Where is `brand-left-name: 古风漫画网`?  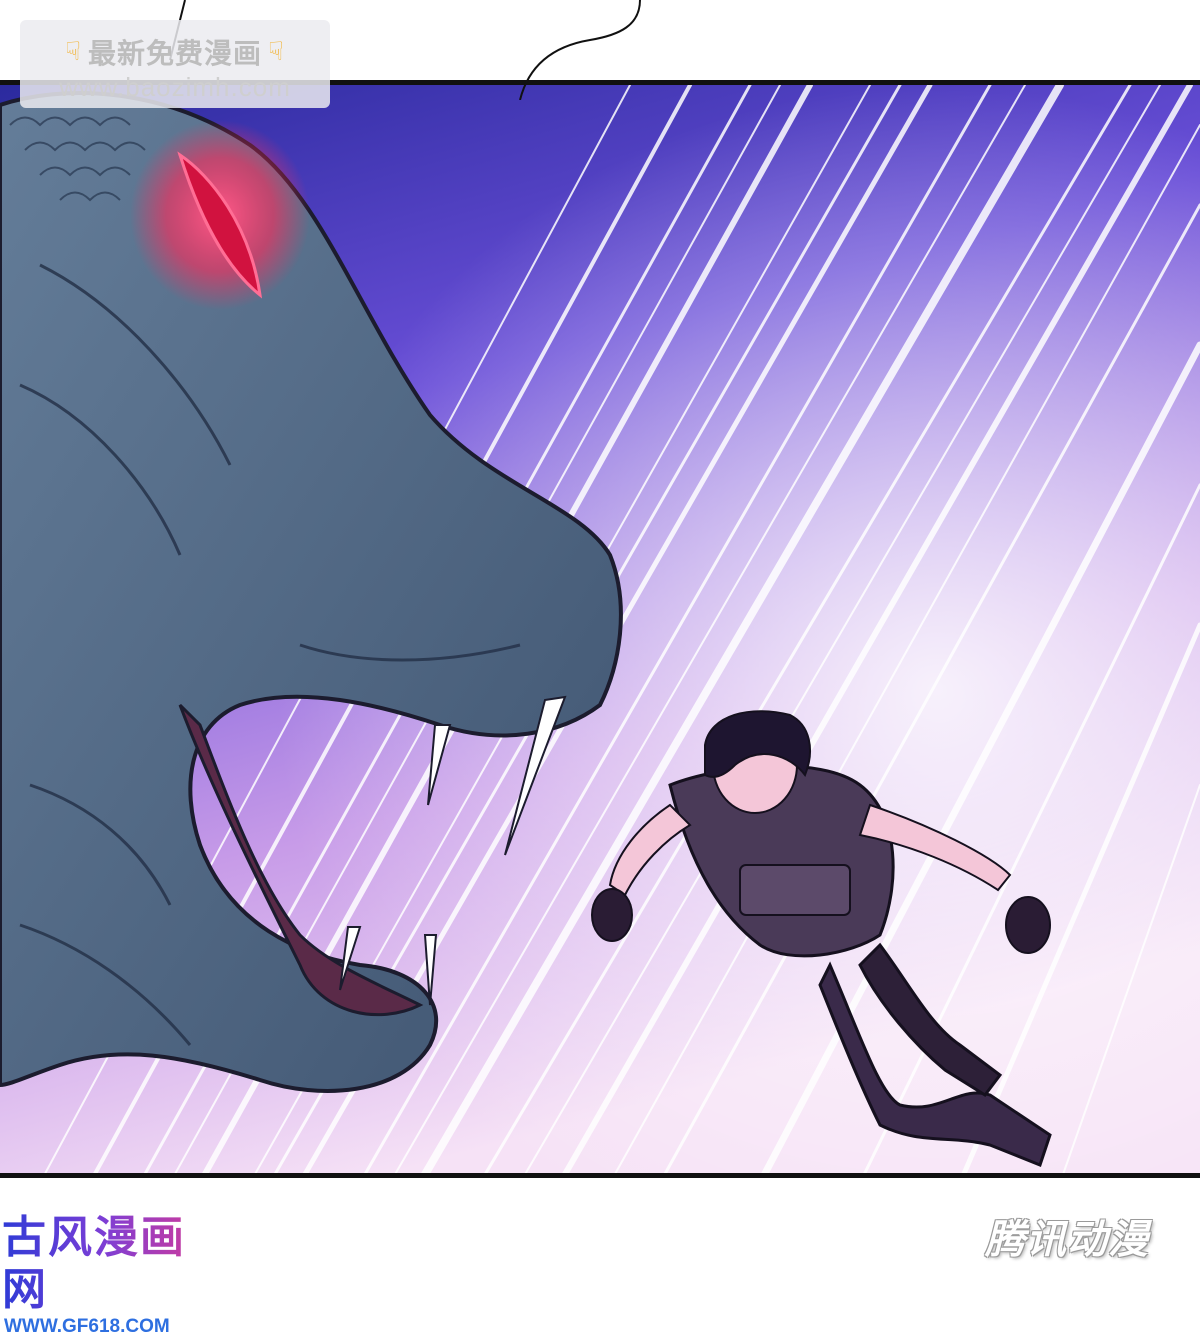 brand-left-name: 古风漫画网 is located at coordinates (112, 1264).